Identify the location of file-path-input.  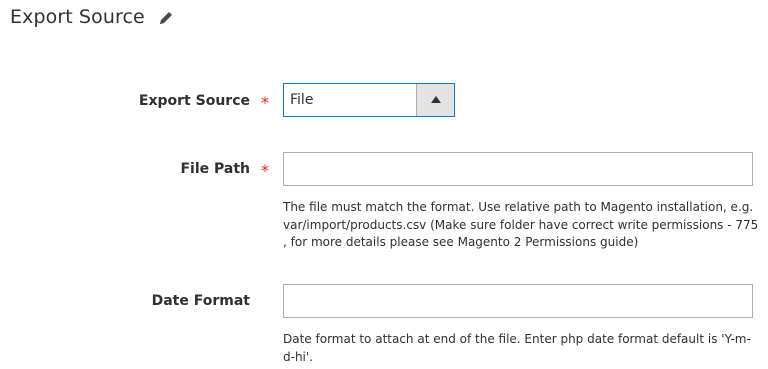
(518, 169).